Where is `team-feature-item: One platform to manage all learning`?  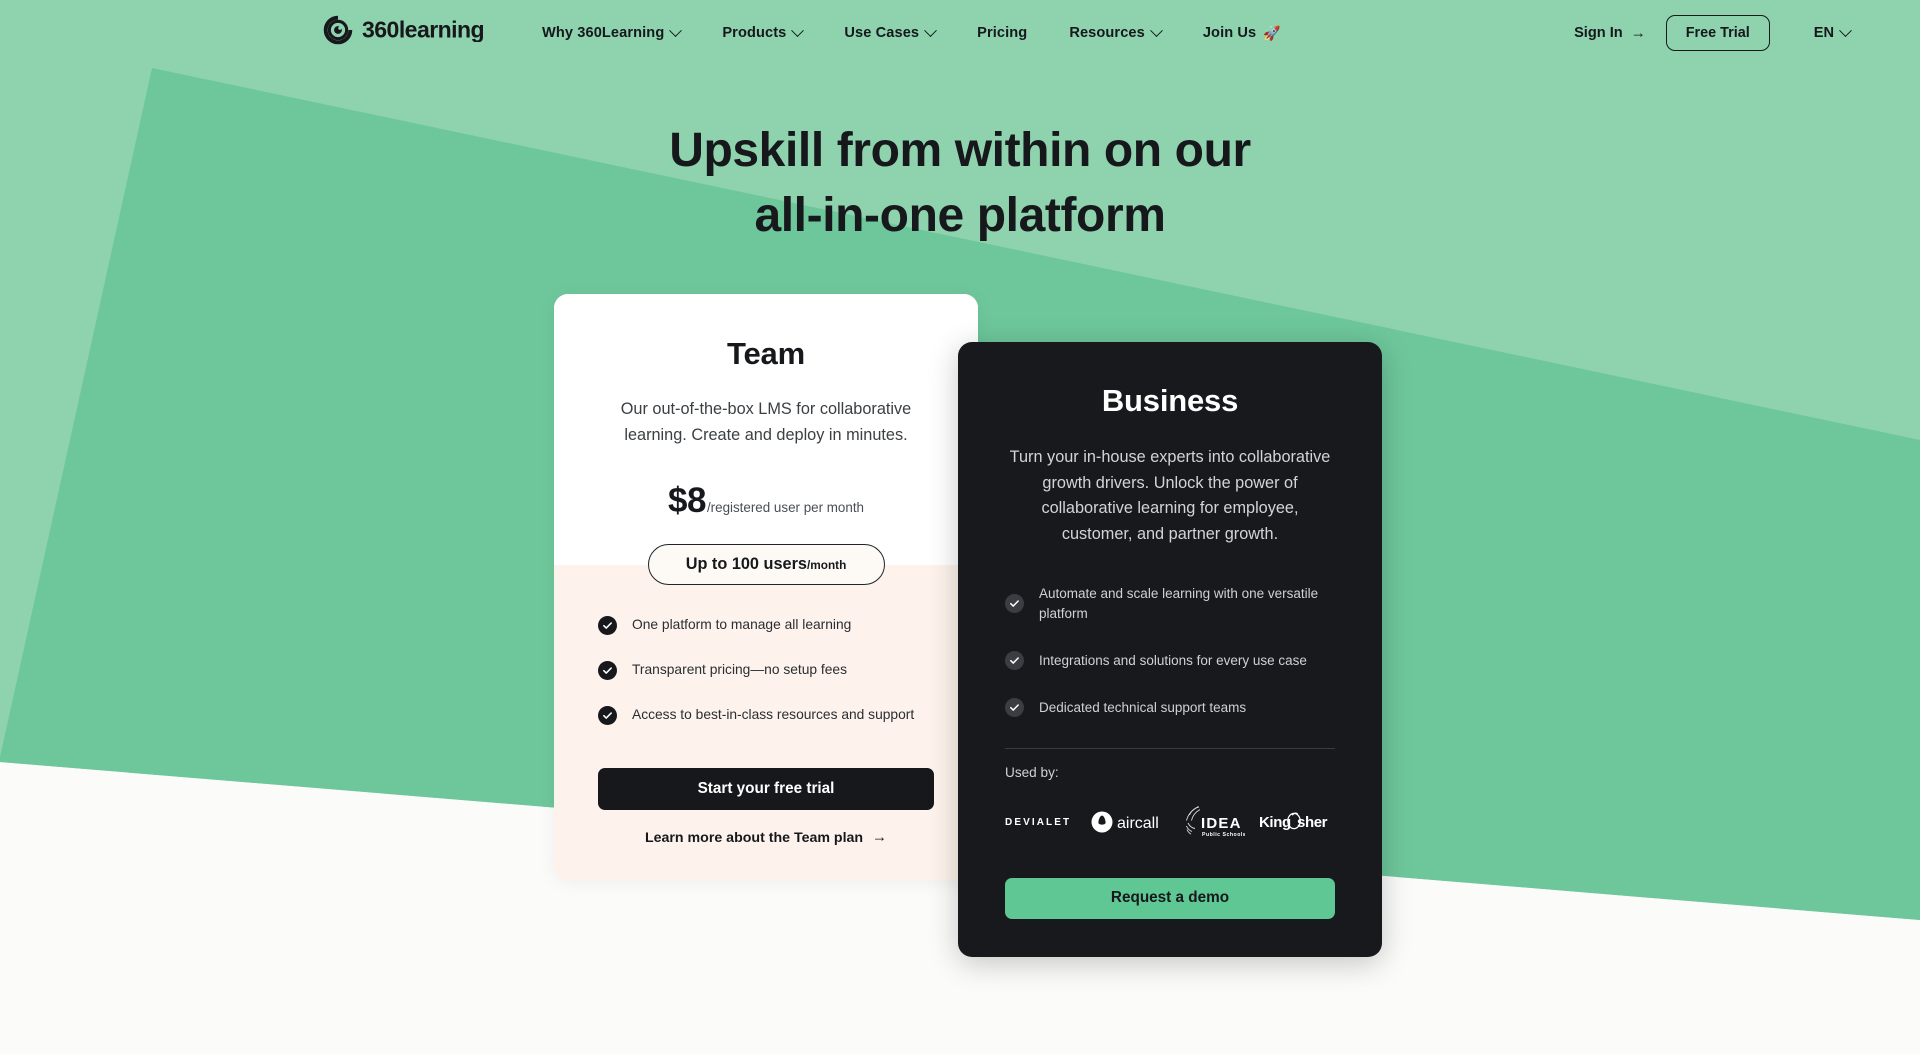 team-feature-item: One platform to manage all learning is located at coordinates (766, 625).